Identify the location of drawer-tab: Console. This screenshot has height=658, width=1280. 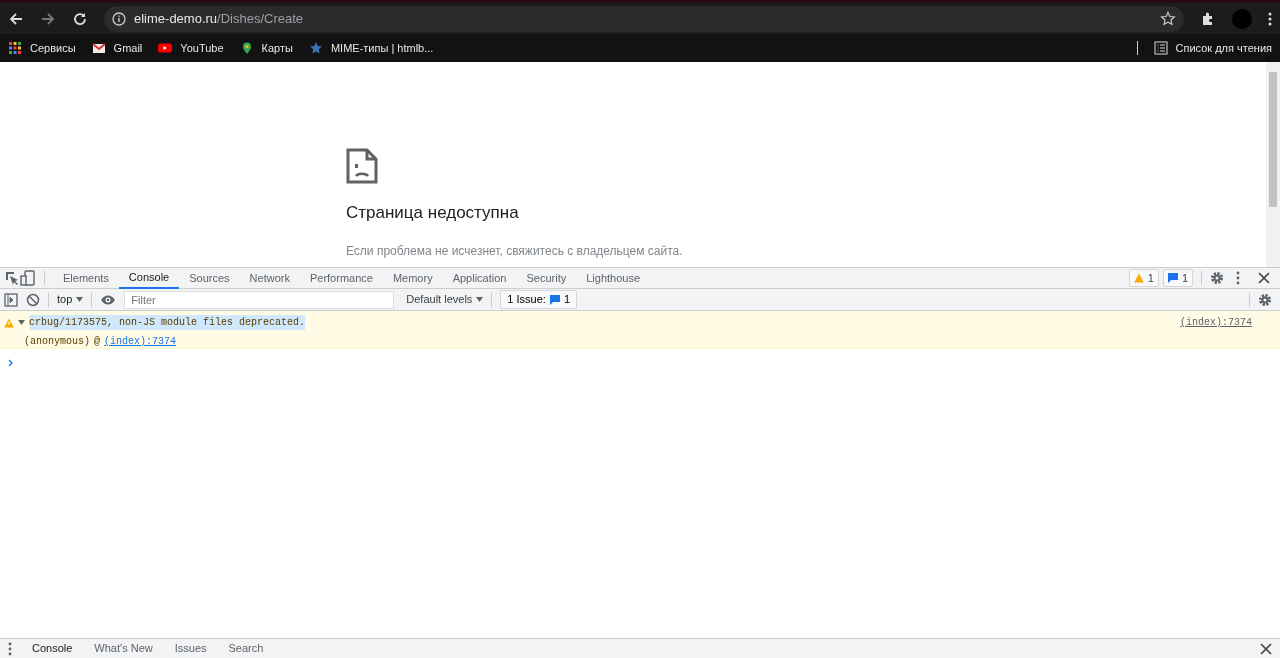
(52, 648).